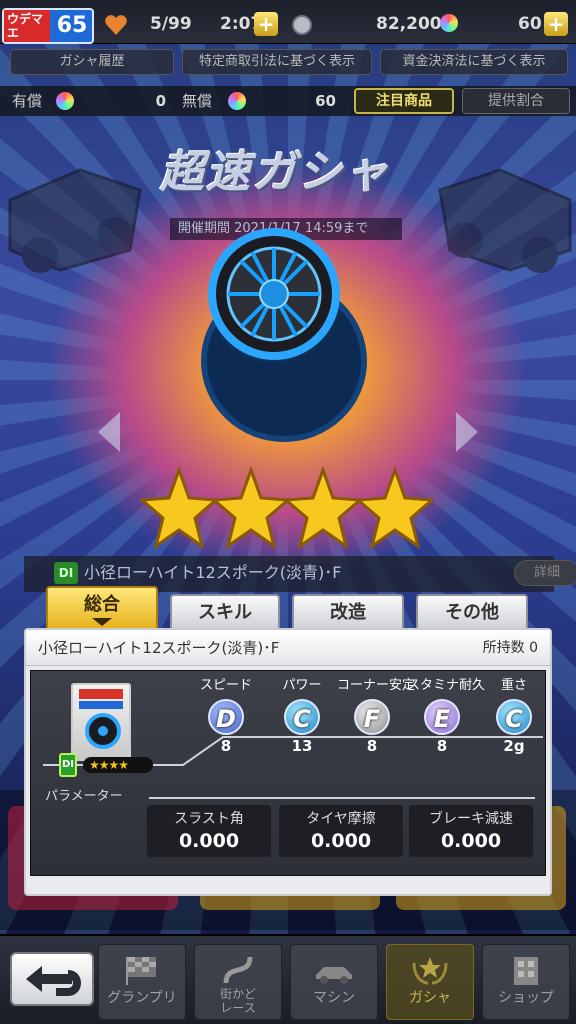  I want to click on nav-machine: マシン, so click(334, 982).